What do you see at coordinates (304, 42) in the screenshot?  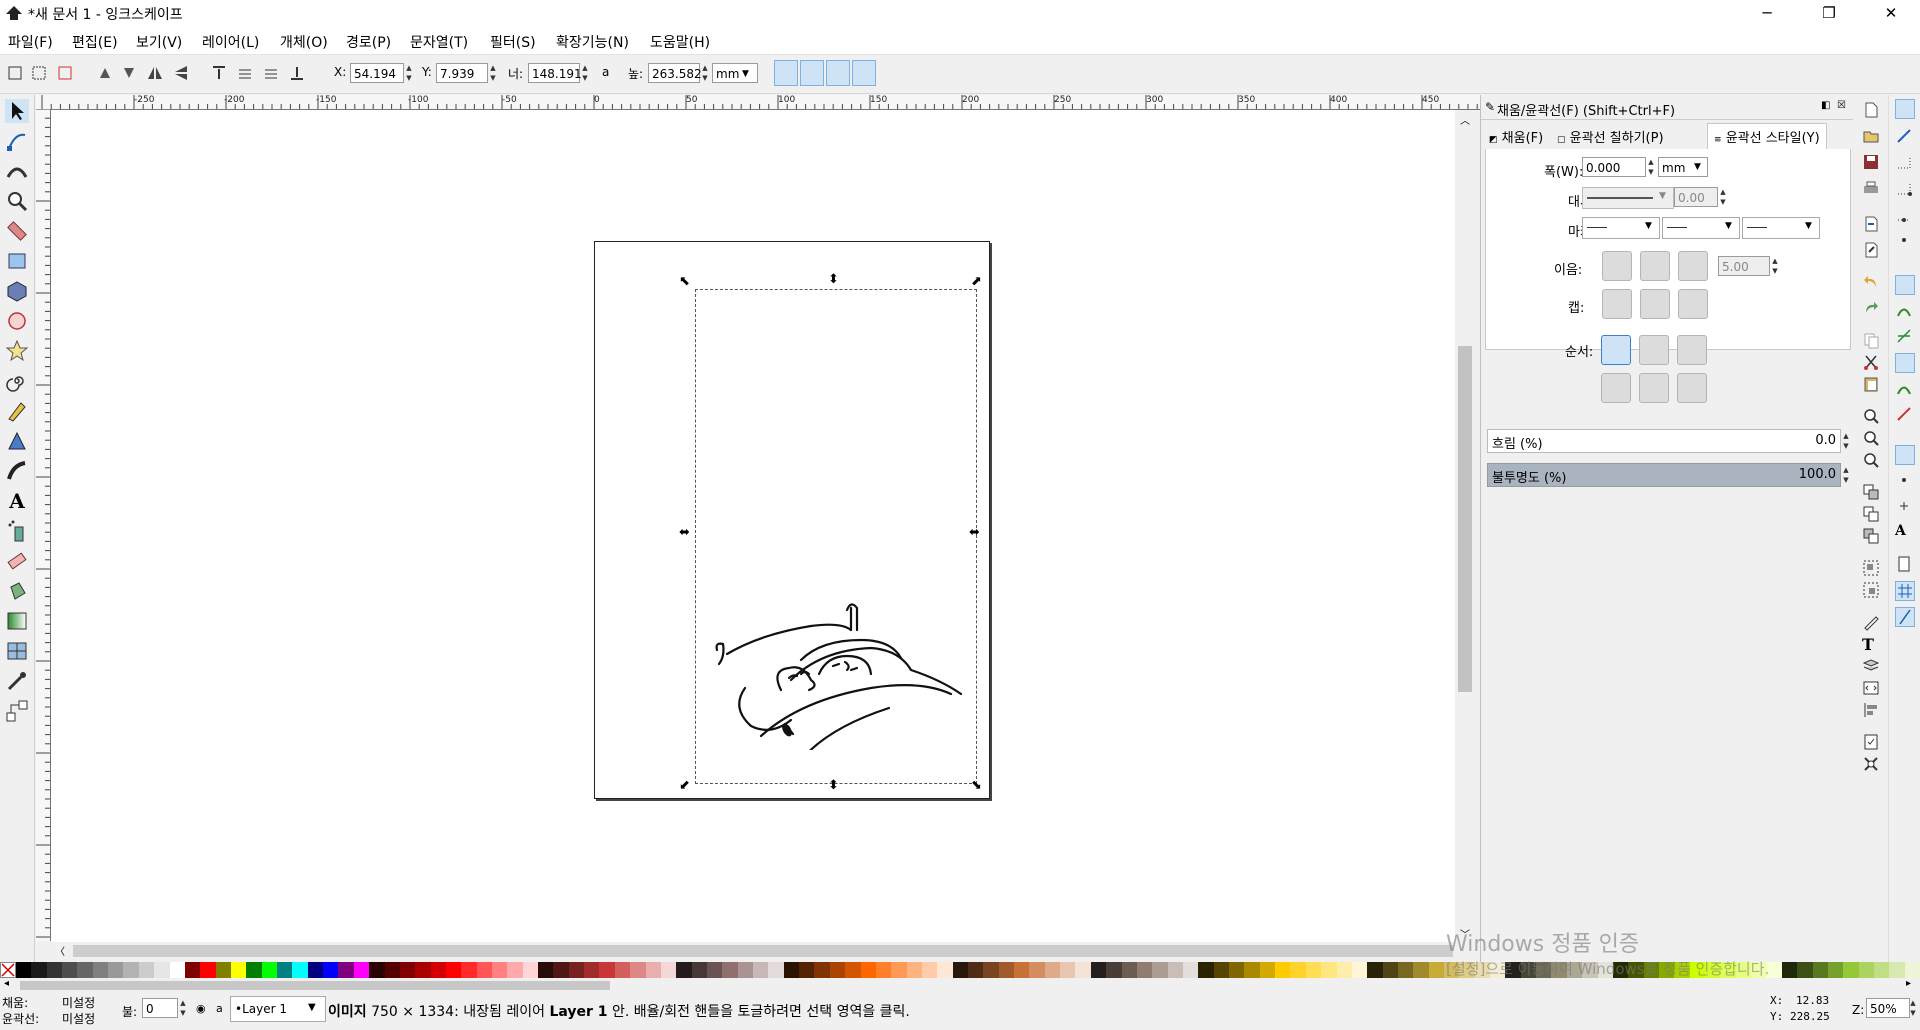 I see `menu-object: 개체(O)` at bounding box center [304, 42].